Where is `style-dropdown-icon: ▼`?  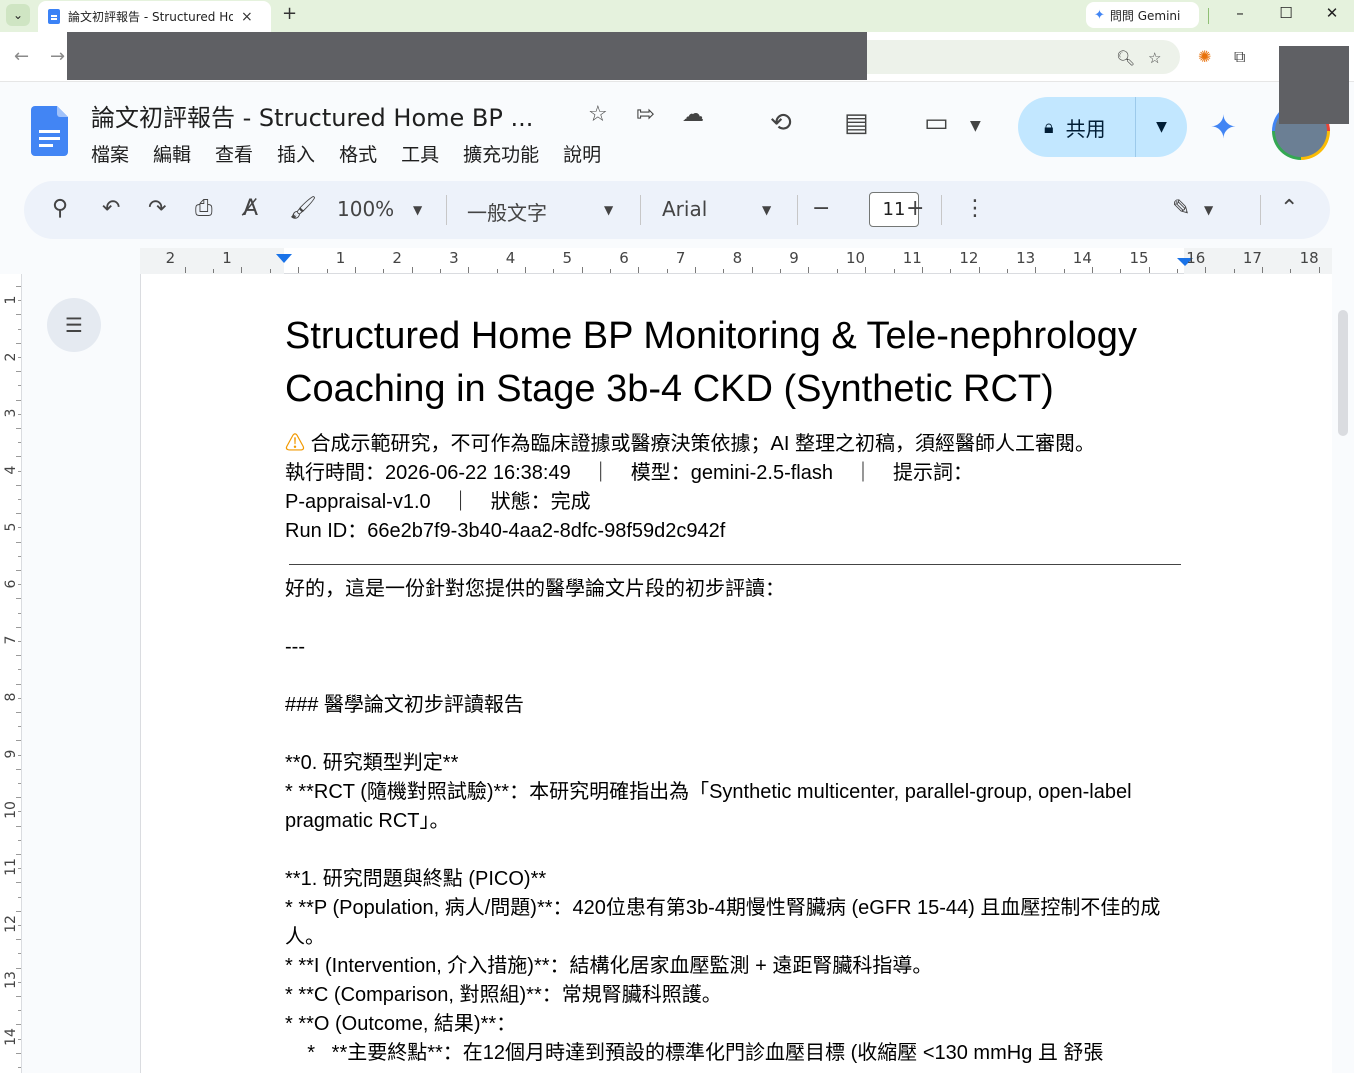 style-dropdown-icon: ▼ is located at coordinates (608, 210).